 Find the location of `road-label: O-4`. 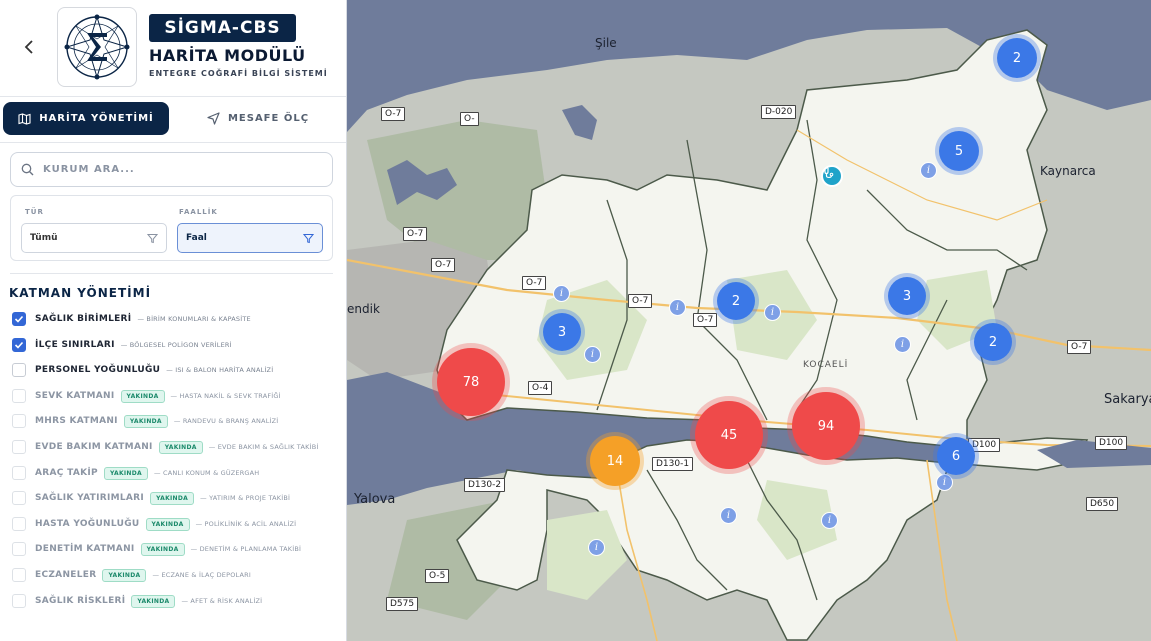

road-label: O-4 is located at coordinates (540, 388).